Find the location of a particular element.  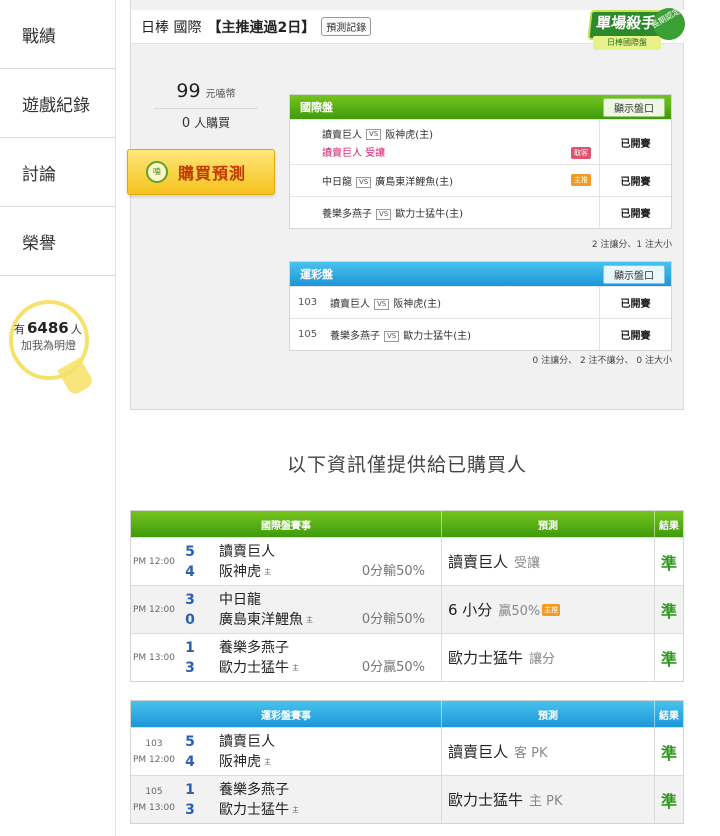

away-team: 讀賣巨人 is located at coordinates (247, 551).